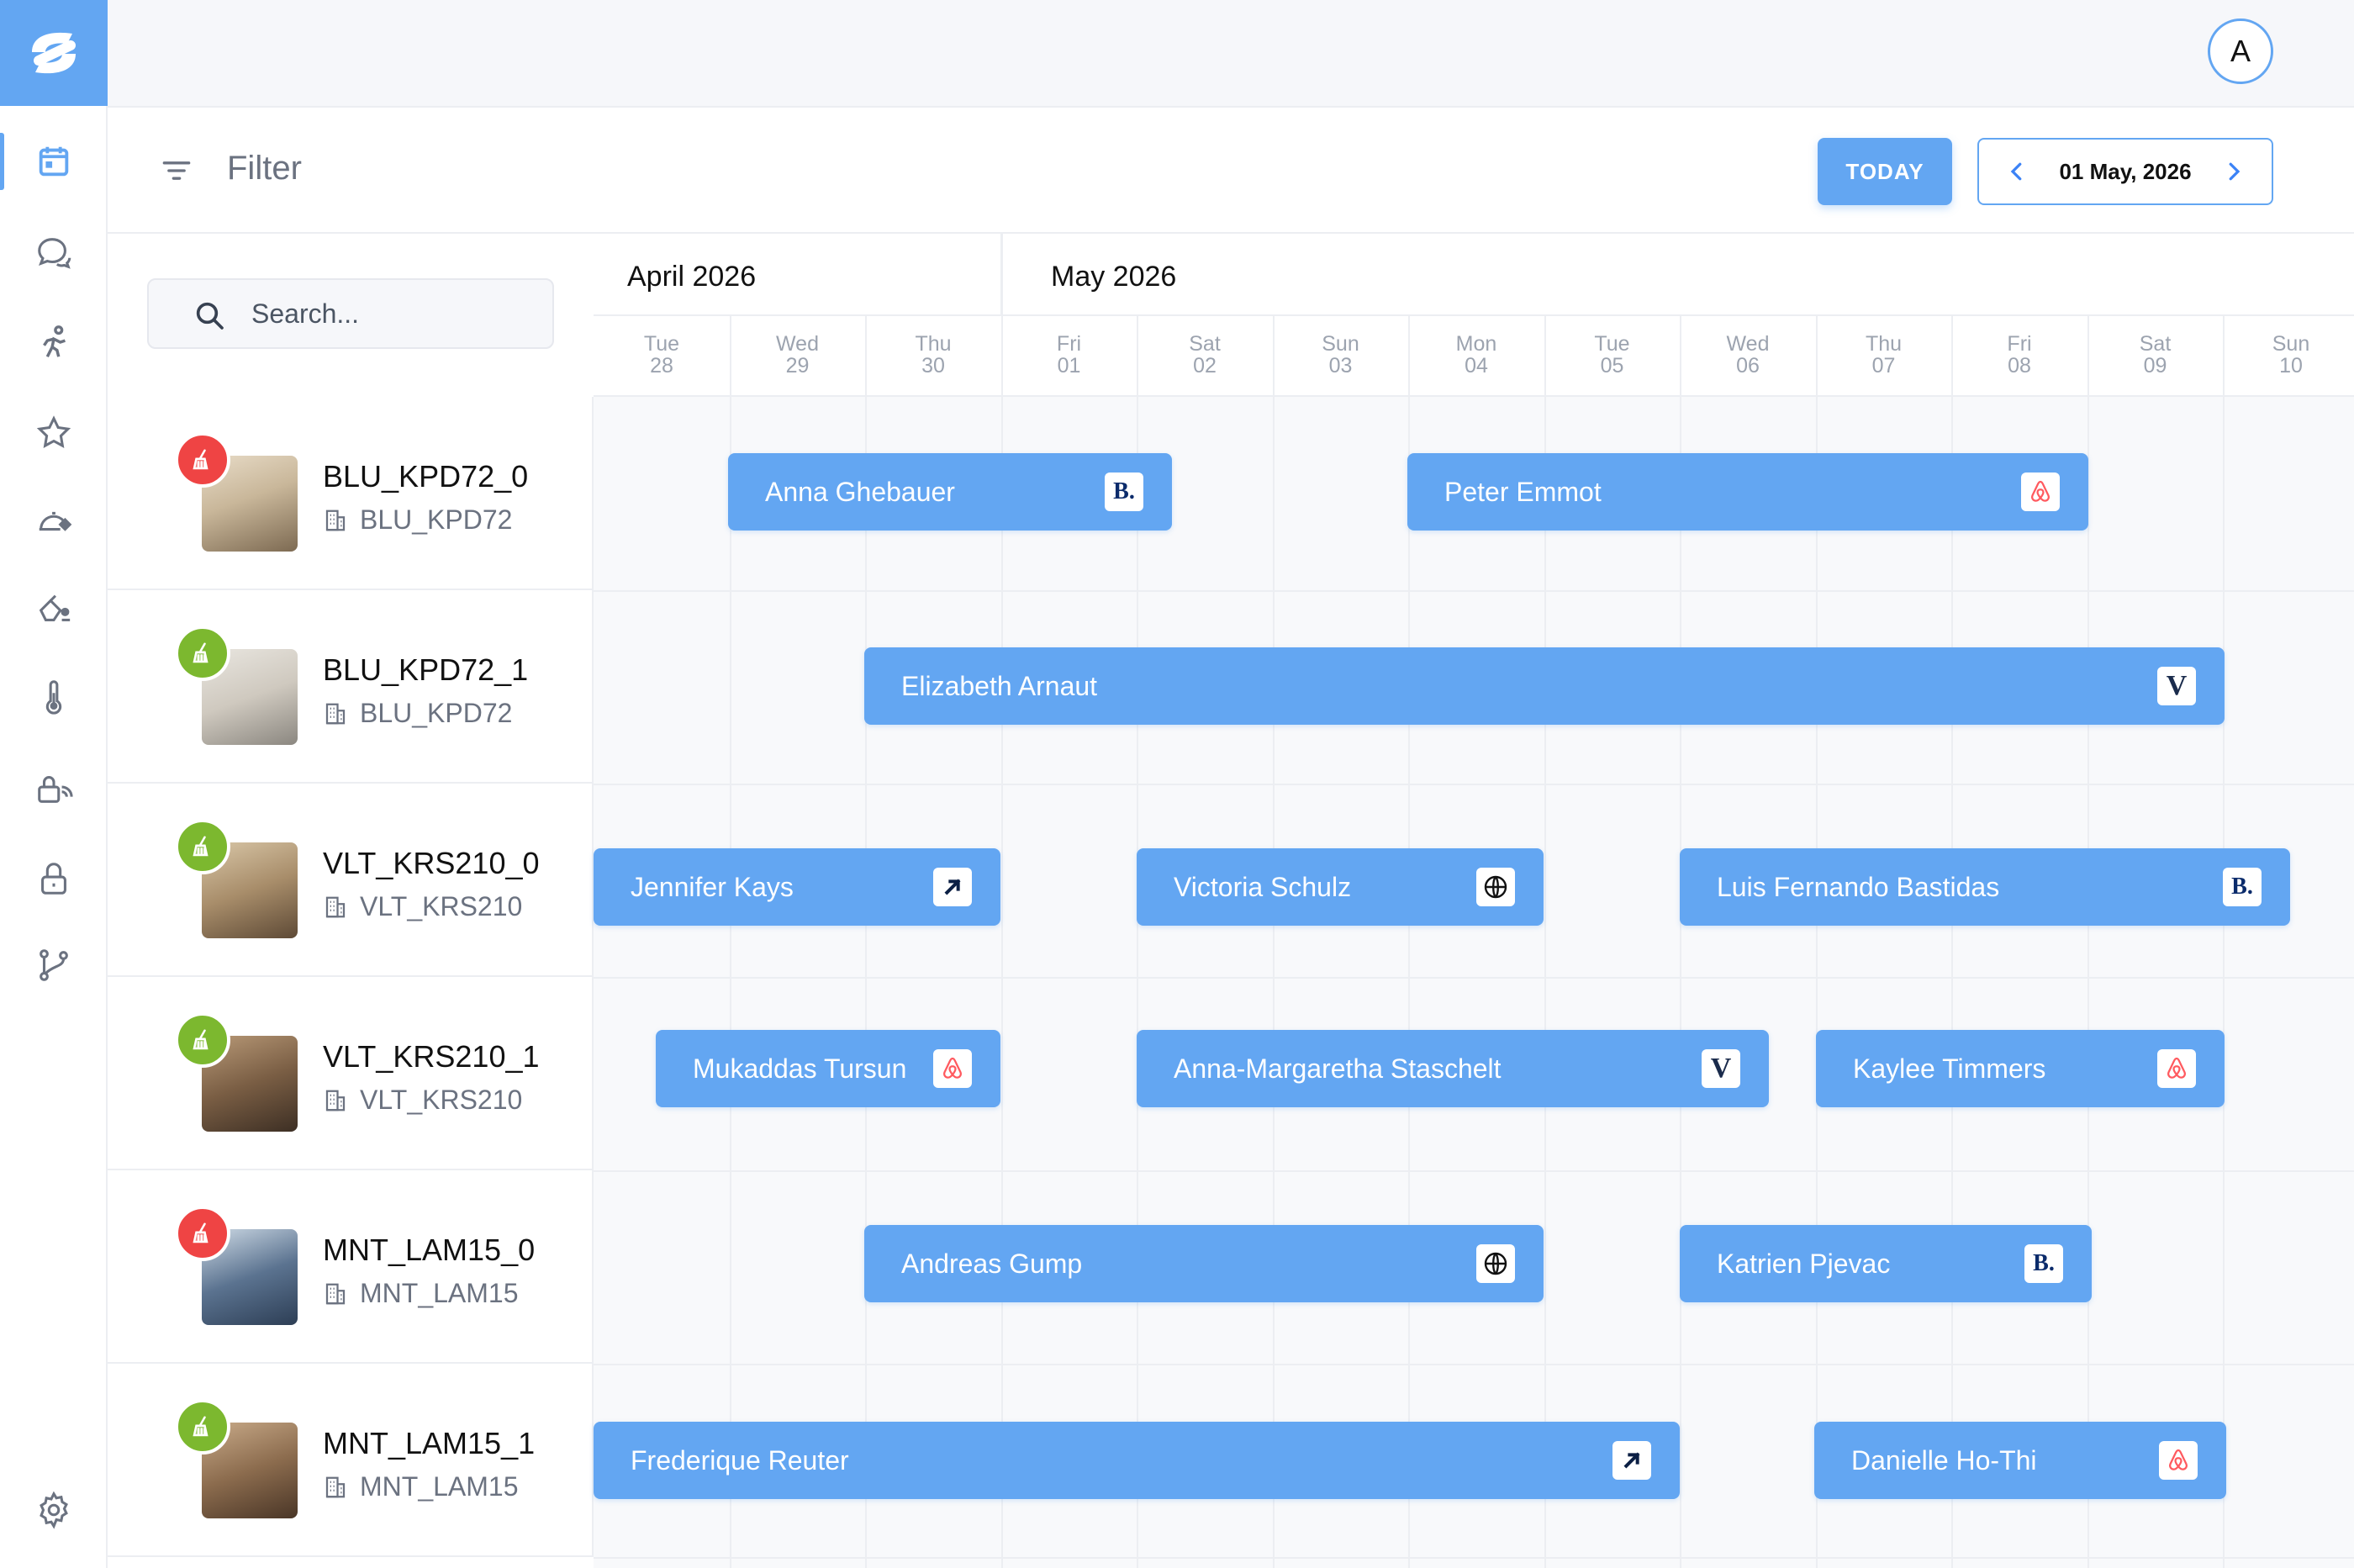 The width and height of the screenshot is (2354, 1568). I want to click on previous-date-button, so click(2016, 171).